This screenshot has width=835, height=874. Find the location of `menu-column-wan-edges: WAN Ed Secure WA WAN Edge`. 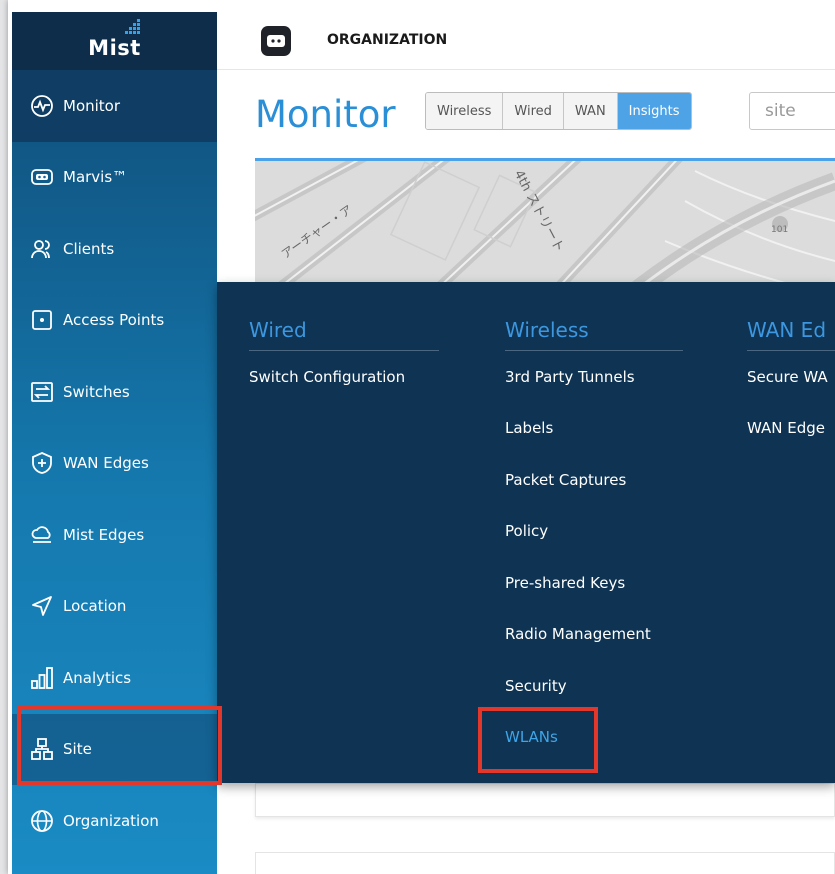

menu-column-wan-edges: WAN Ed Secure WA WAN Edge is located at coordinates (791, 386).